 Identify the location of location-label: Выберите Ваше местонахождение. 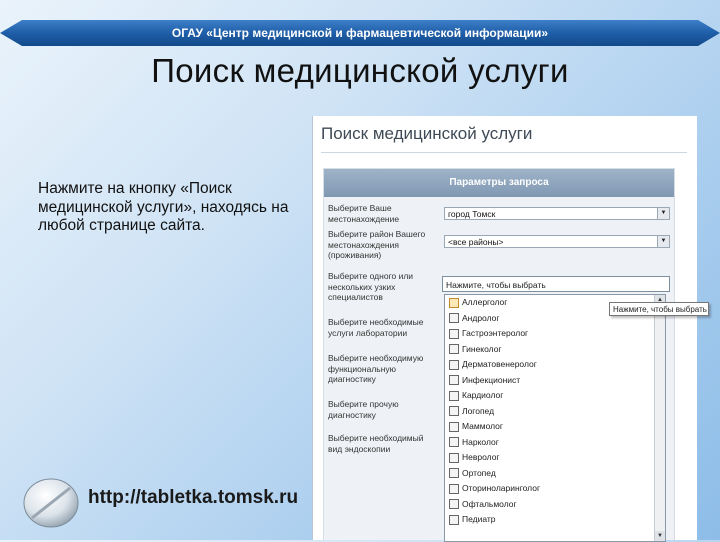
(364, 213).